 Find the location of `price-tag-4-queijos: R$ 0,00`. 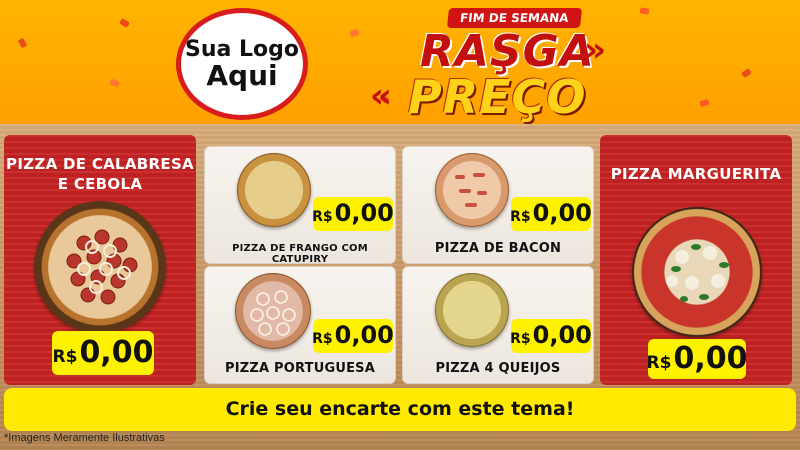

price-tag-4-queijos: R$ 0,00 is located at coordinates (551, 336).